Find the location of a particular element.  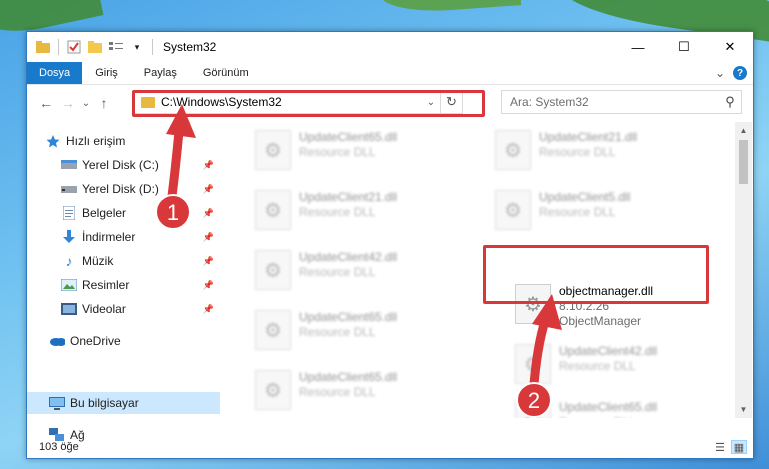

vertical-scrollbar: ▲ ▼ is located at coordinates (743, 270).